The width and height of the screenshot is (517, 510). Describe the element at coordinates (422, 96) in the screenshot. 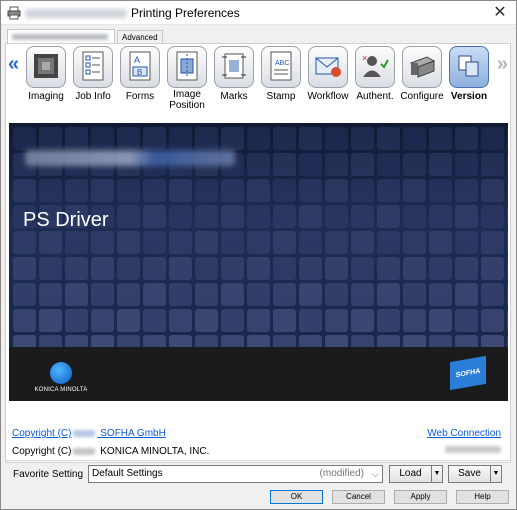

I see `toolbar-label: Configure` at that location.